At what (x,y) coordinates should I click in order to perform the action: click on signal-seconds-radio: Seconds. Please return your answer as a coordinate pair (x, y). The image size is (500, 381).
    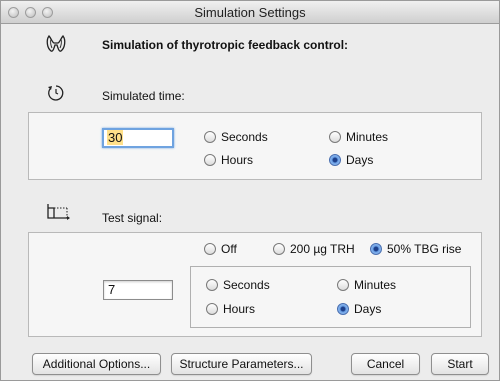
    Looking at the image, I should click on (238, 285).